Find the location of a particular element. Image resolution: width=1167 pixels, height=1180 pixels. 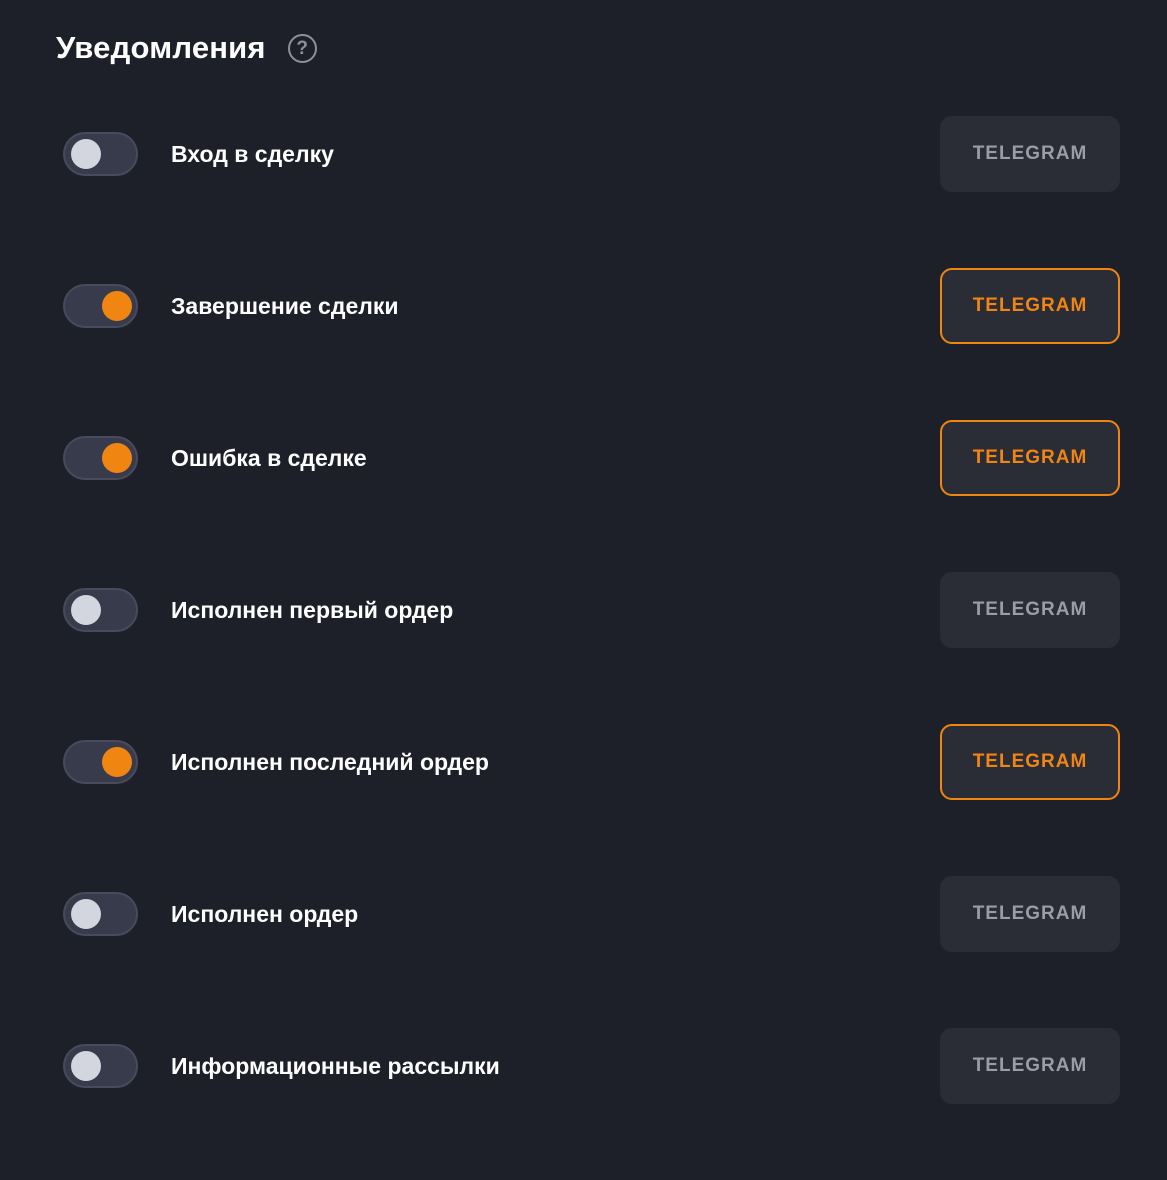

notification-label: Ошибка в сделке is located at coordinates (269, 458).